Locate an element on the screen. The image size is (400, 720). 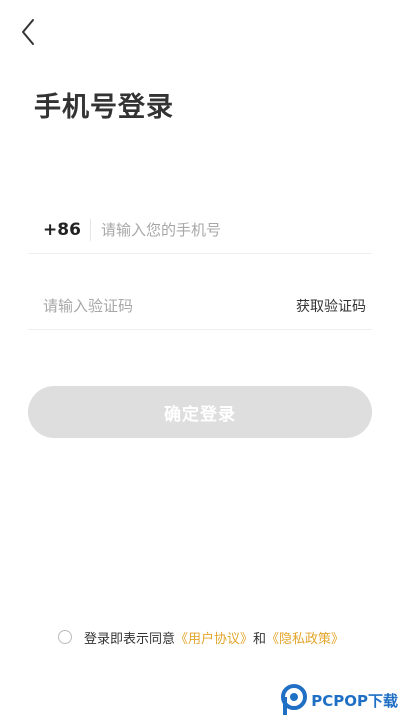
watermark-text: PCPOP下载 is located at coordinates (354, 700).